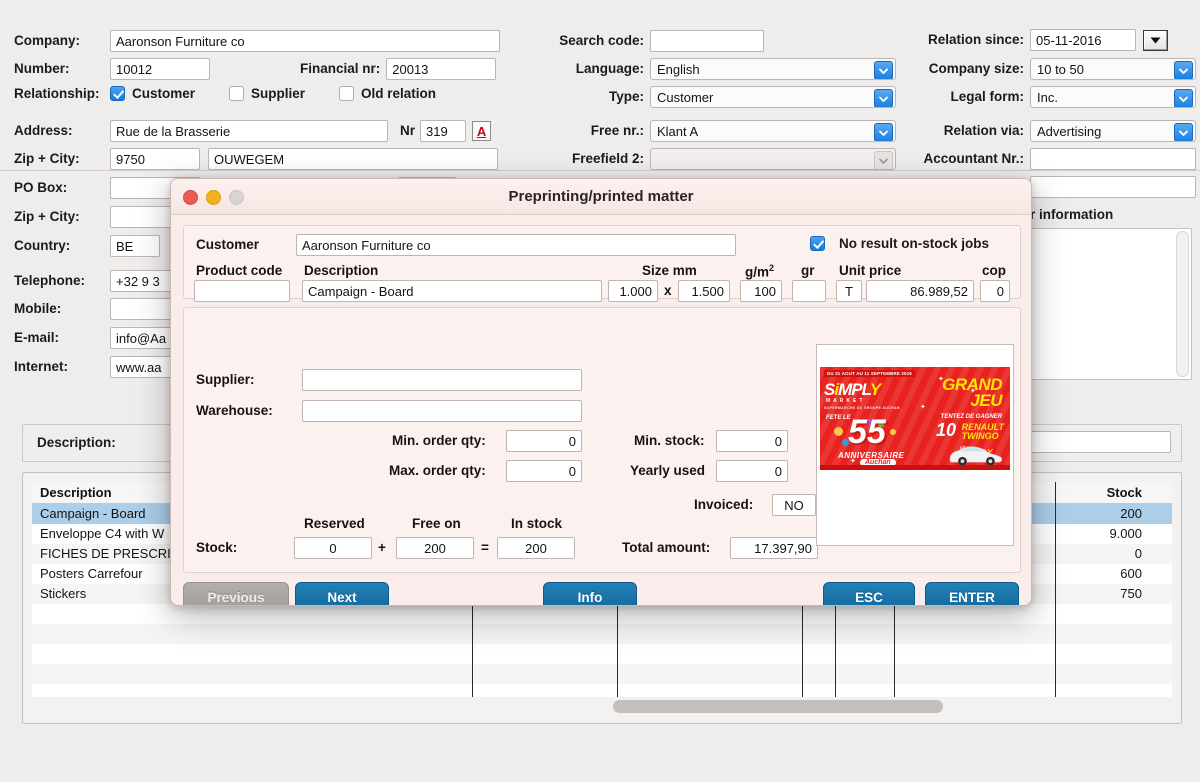 Image resolution: width=1200 pixels, height=782 pixels. What do you see at coordinates (160, 69) in the screenshot?
I see `number-input: 10012` at bounding box center [160, 69].